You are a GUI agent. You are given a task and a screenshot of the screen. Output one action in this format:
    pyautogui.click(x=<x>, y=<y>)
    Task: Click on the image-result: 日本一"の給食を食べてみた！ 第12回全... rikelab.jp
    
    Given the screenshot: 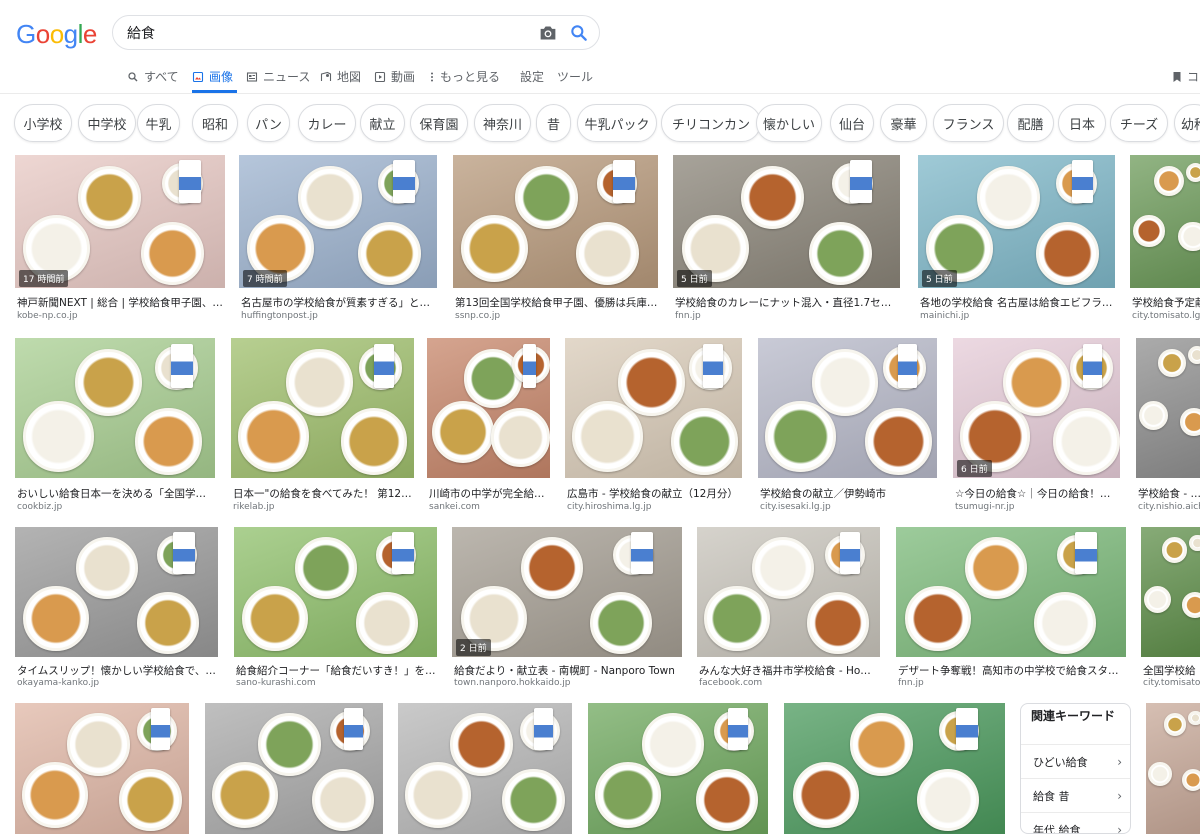 What is the action you would take?
    pyautogui.click(x=322, y=426)
    